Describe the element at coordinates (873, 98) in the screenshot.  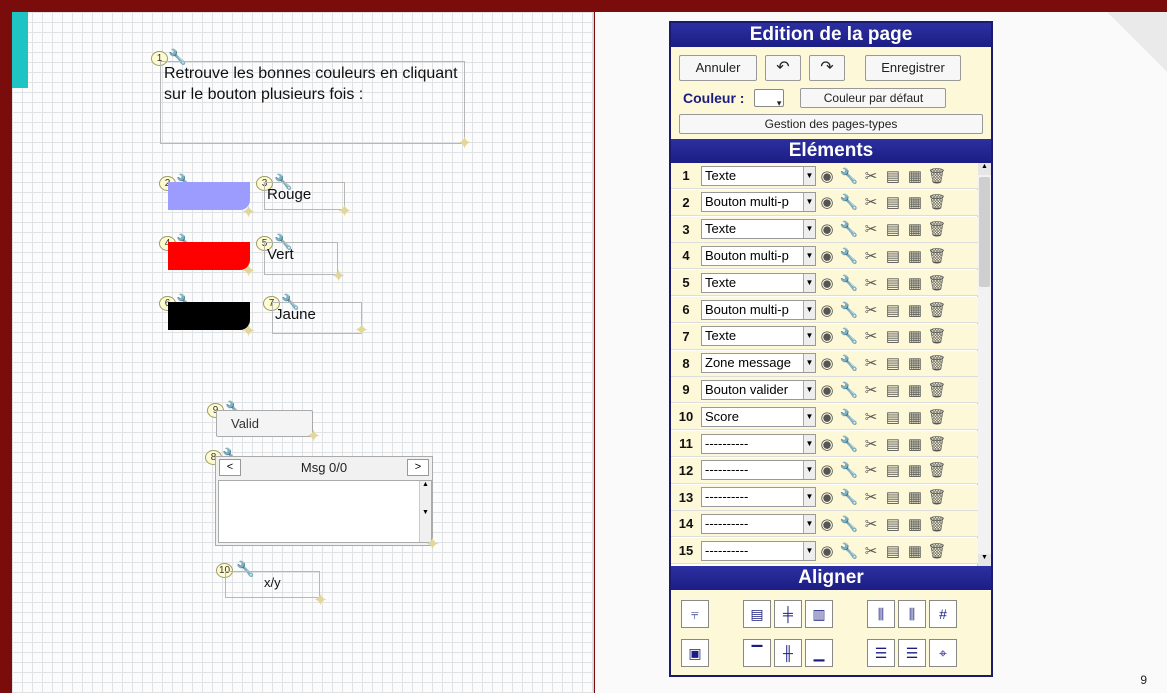
I see `default-color-button: Couleur par défaut` at that location.